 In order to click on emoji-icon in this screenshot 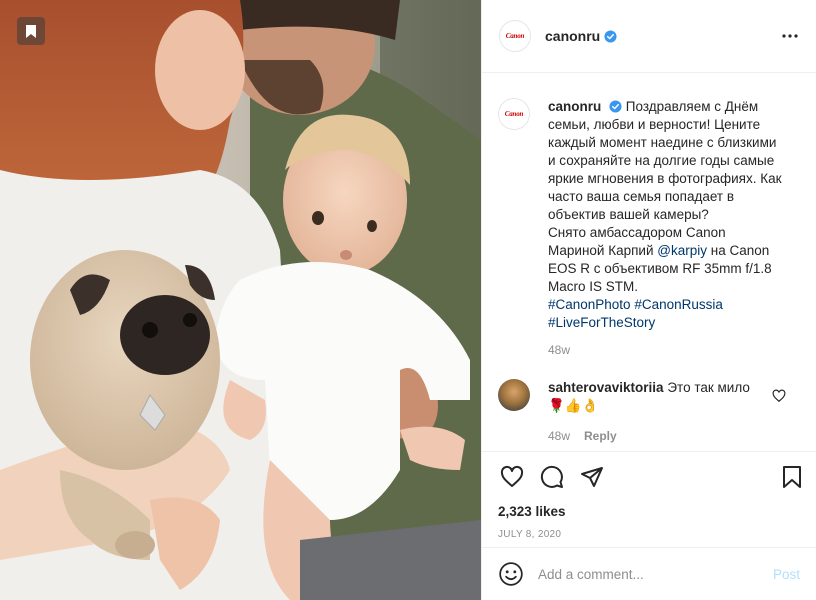, I will do `click(511, 574)`.